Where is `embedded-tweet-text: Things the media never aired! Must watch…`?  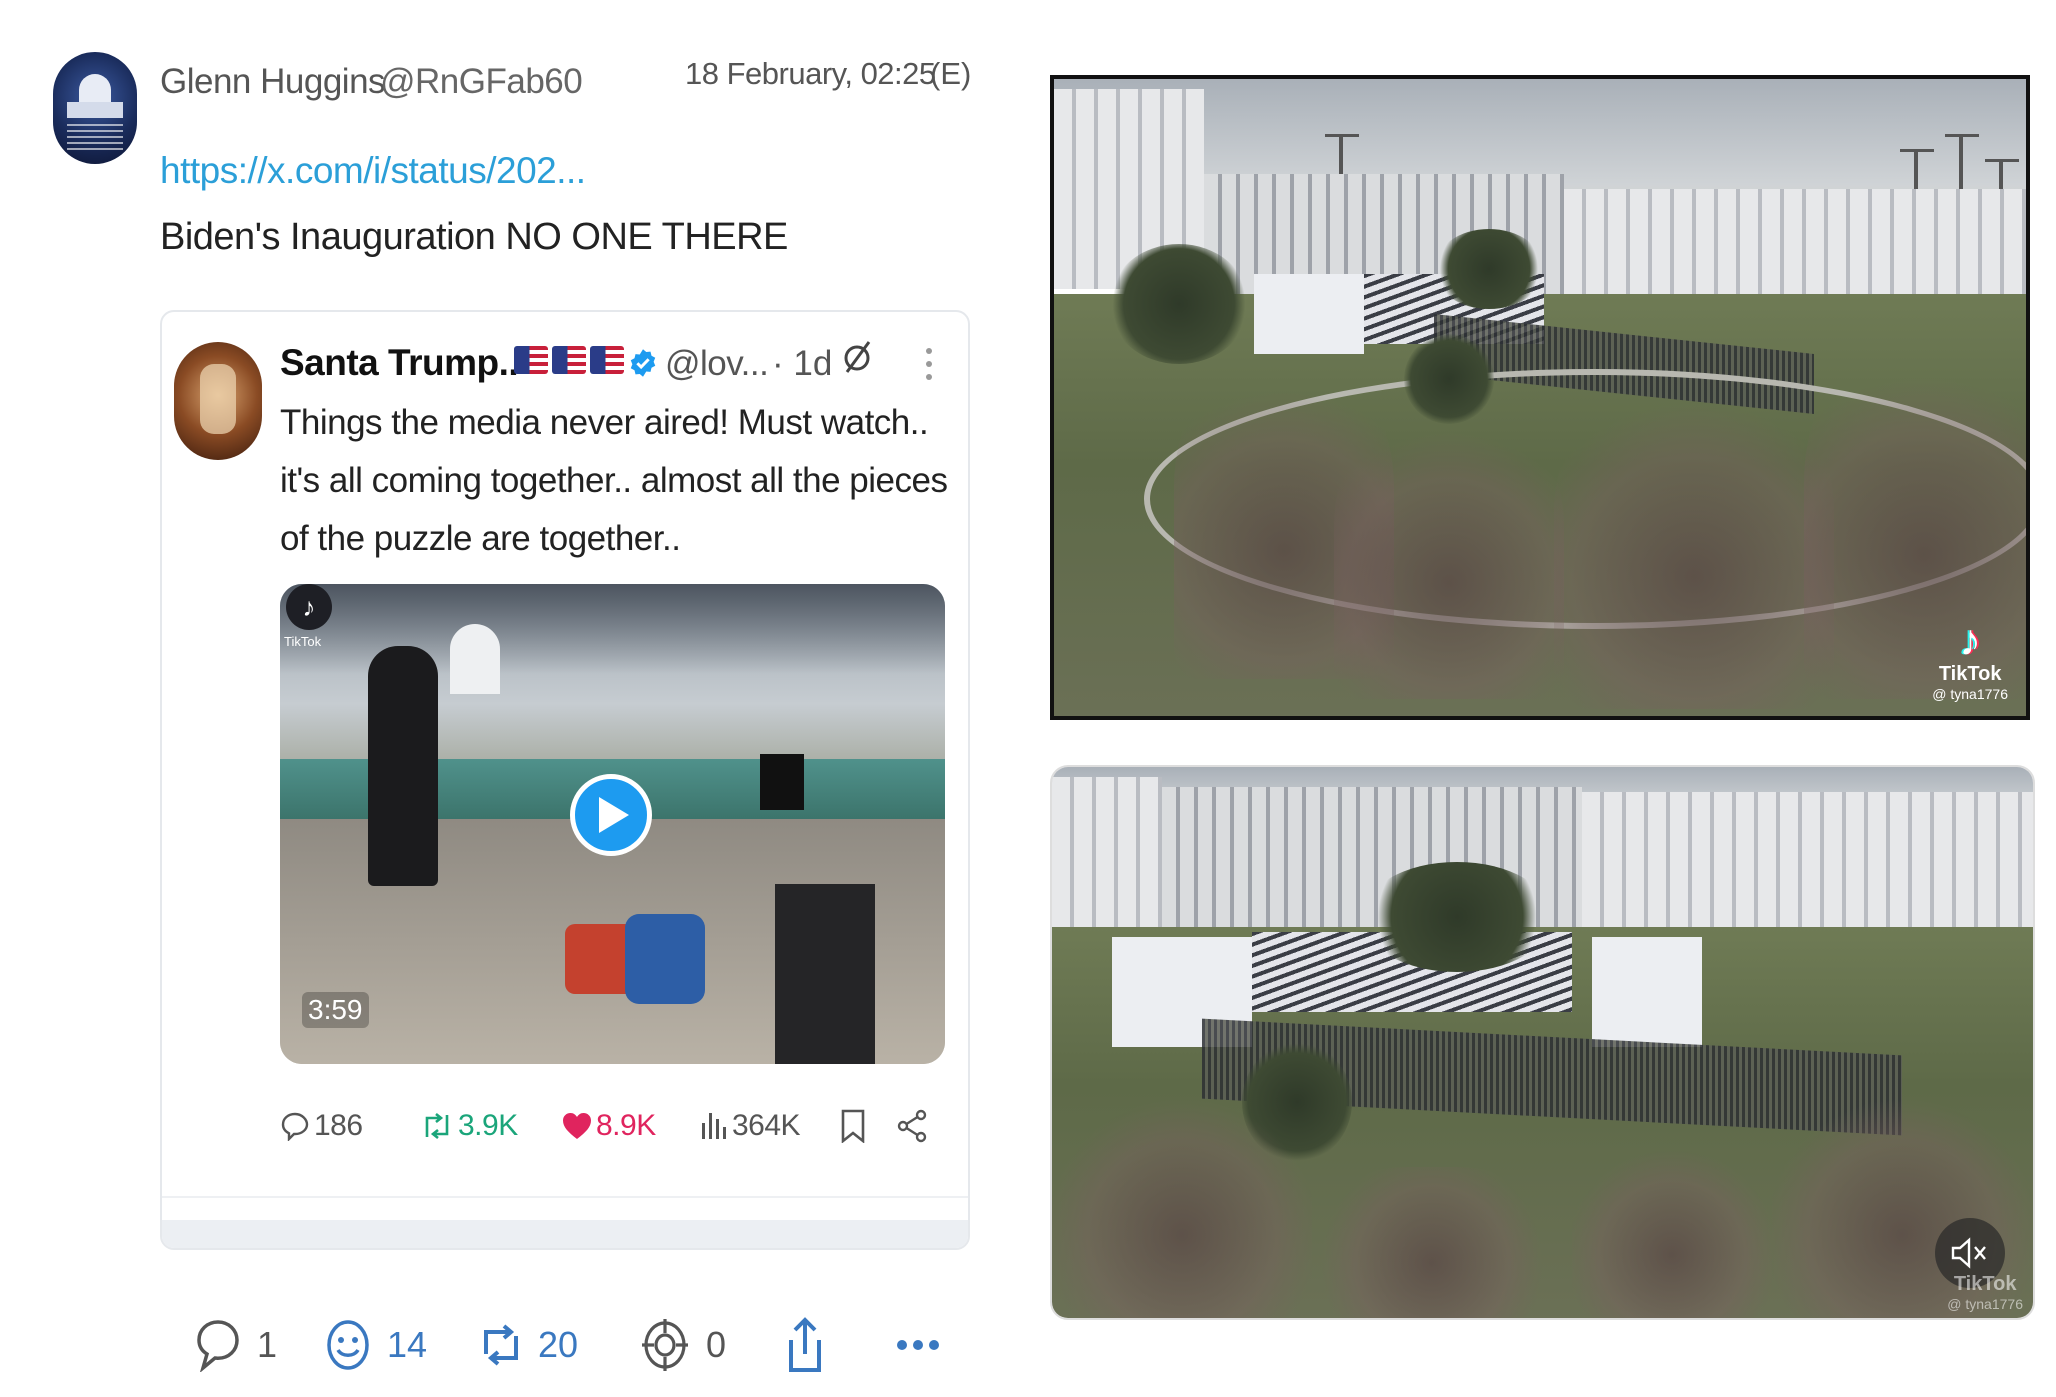 embedded-tweet-text: Things the media never aired! Must watch… is located at coordinates (614, 480).